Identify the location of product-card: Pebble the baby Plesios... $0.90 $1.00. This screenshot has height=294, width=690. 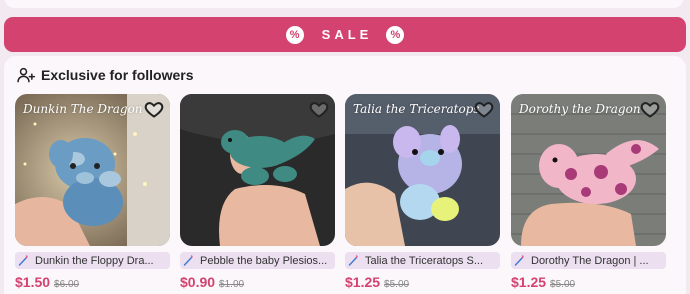
(257, 192).